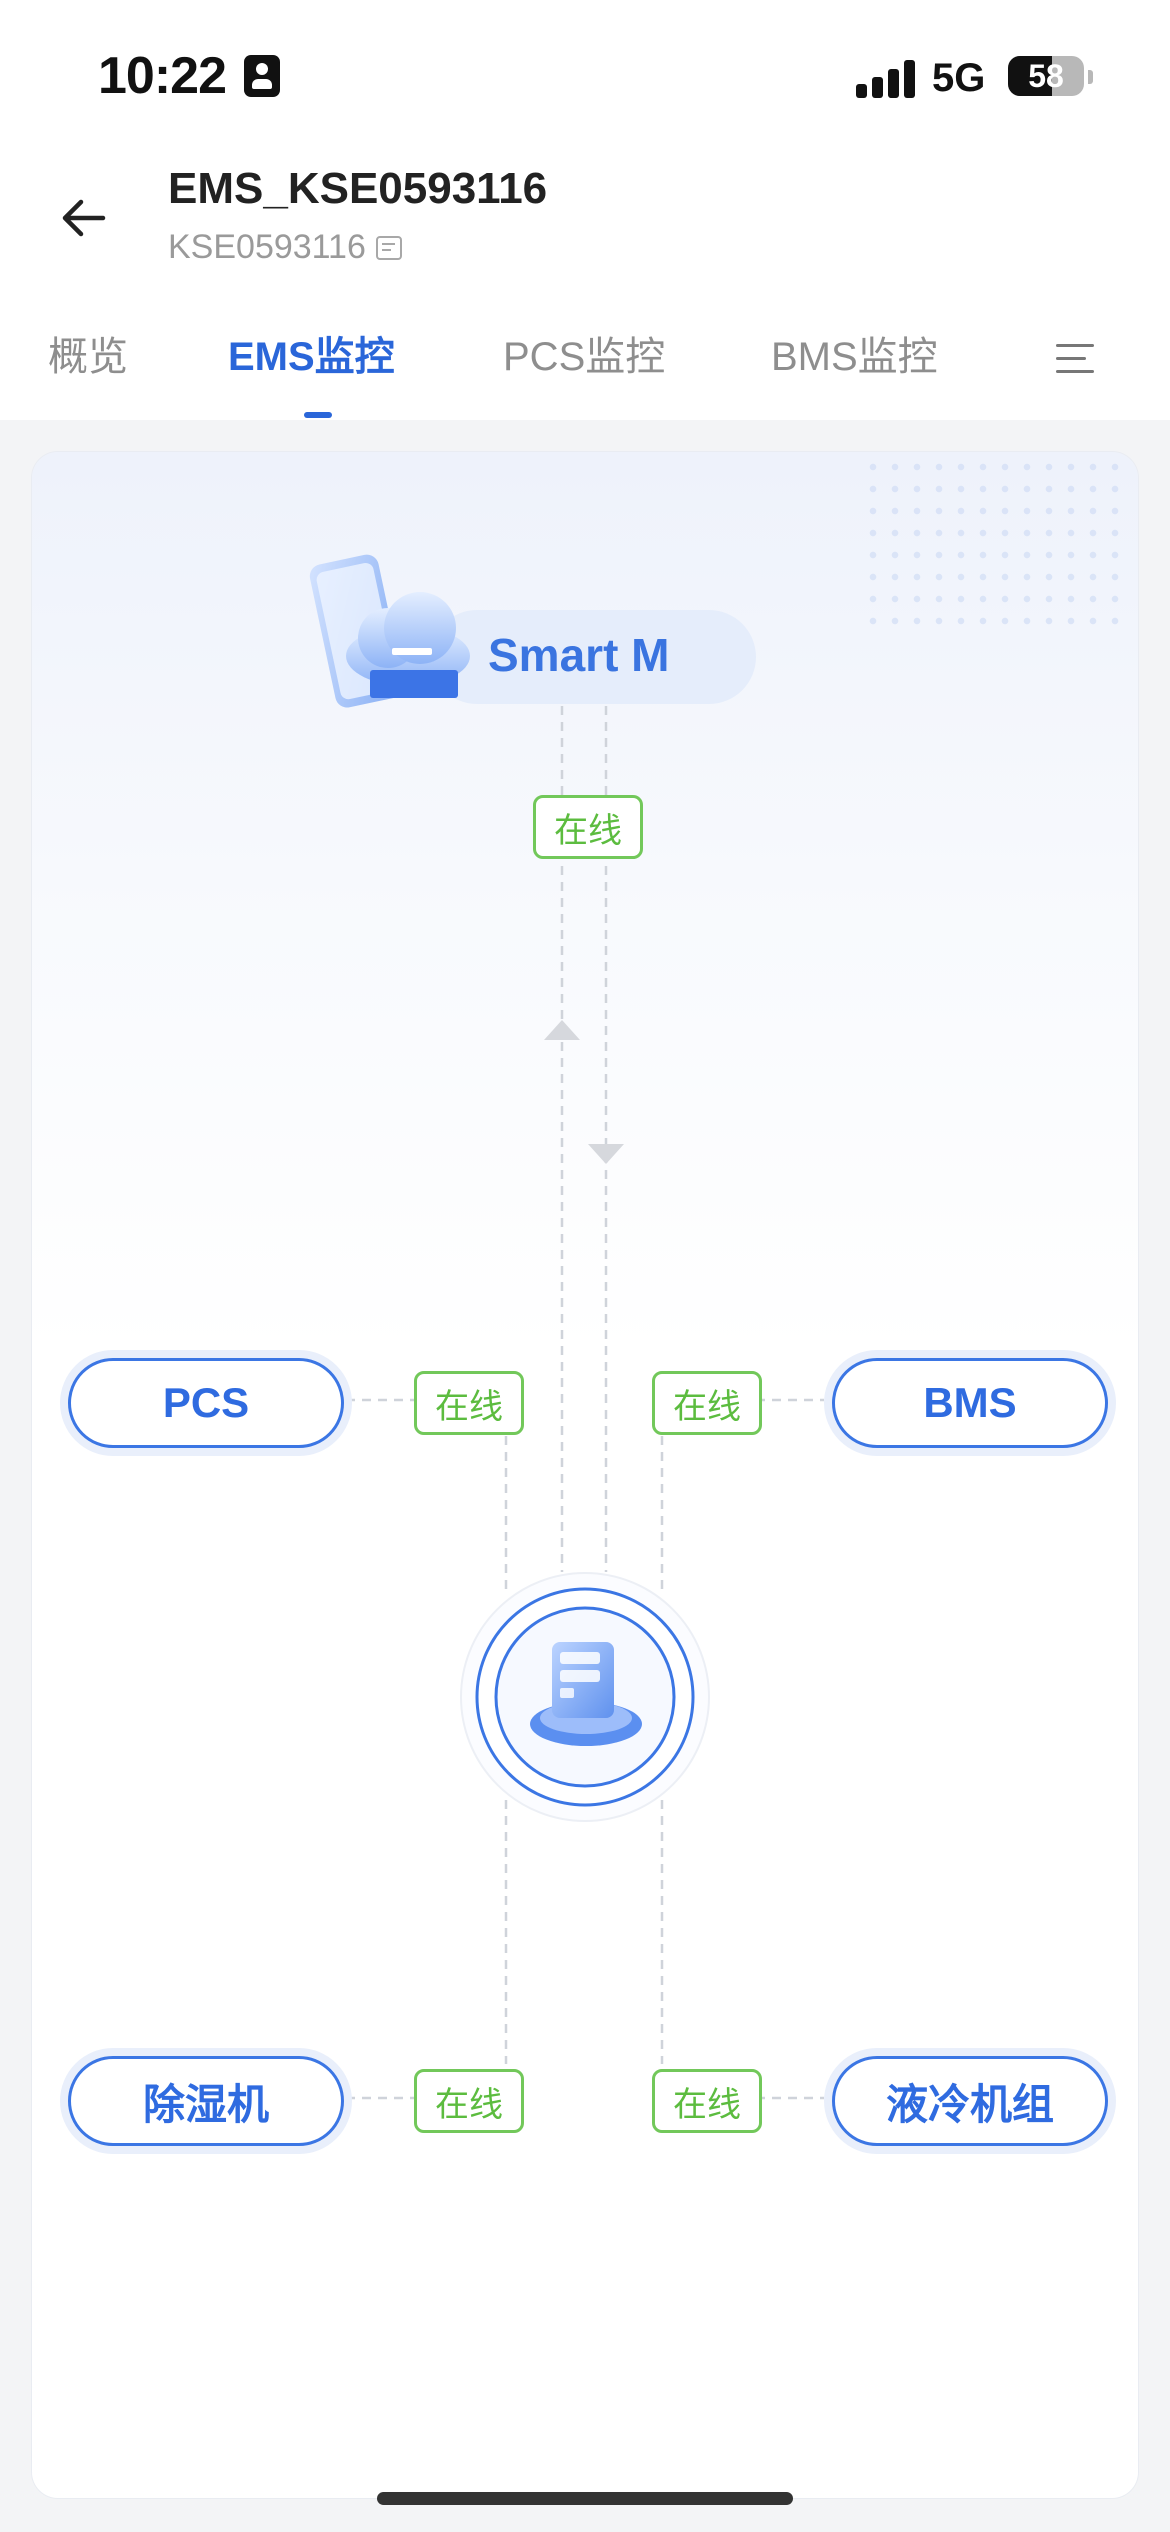 This screenshot has width=1170, height=2532. What do you see at coordinates (970, 1403) in the screenshot?
I see `bms-node-button: BMS` at bounding box center [970, 1403].